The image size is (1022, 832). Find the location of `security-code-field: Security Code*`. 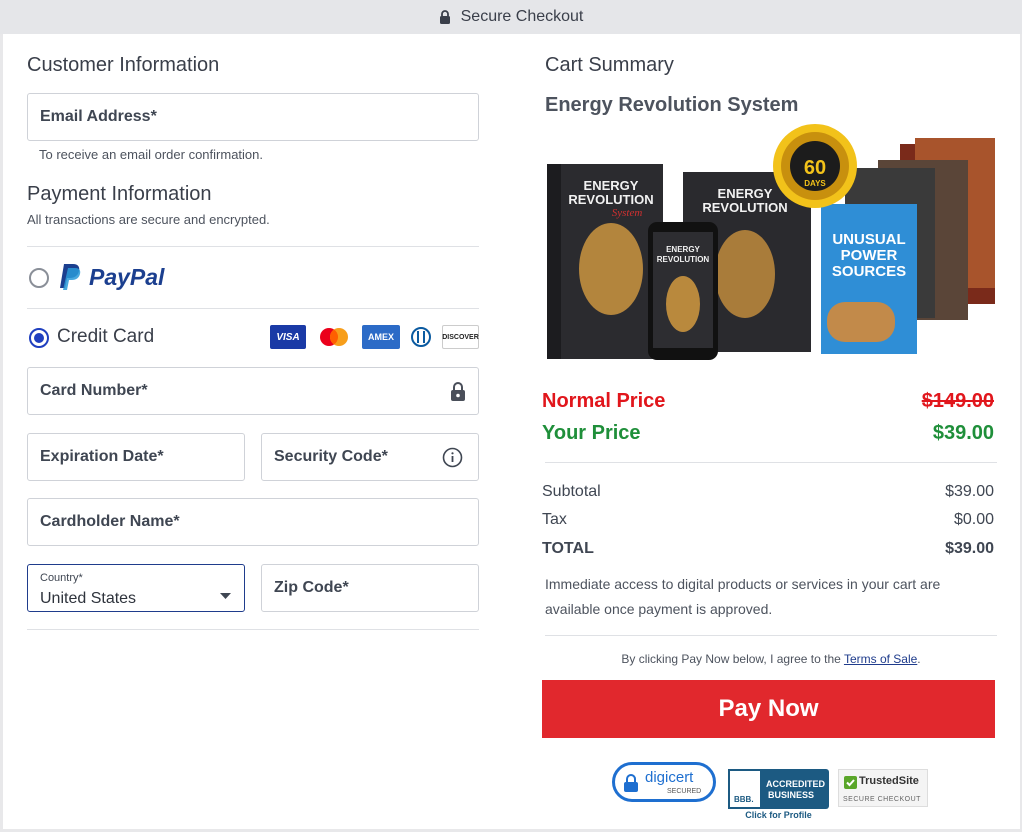

security-code-field: Security Code* is located at coordinates (370, 457).